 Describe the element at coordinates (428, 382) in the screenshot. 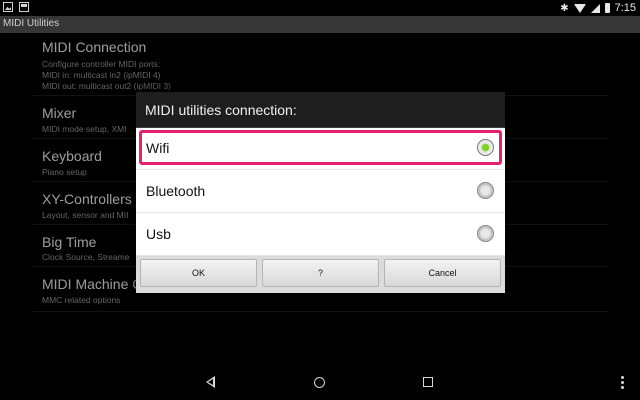

I see `recent-apps-icon` at that location.